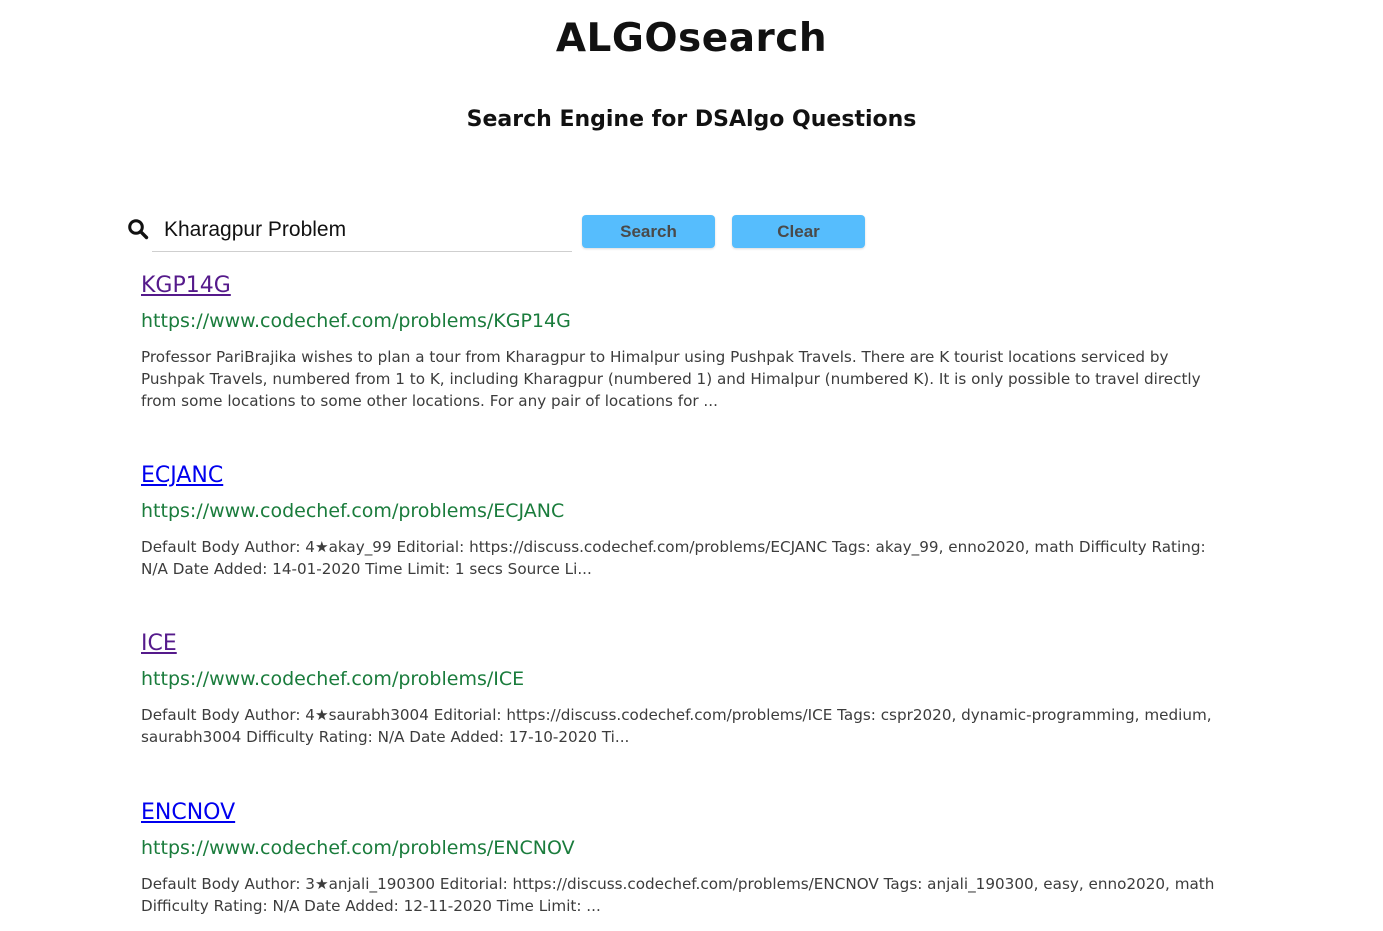 This screenshot has height=931, width=1383. Describe the element at coordinates (159, 644) in the screenshot. I see `result-title-link: ICE` at that location.